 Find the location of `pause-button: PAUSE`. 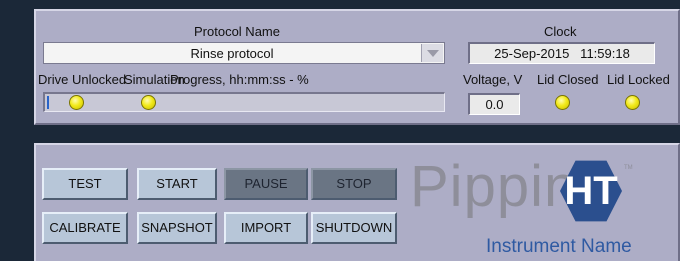

pause-button: PAUSE is located at coordinates (266, 184).